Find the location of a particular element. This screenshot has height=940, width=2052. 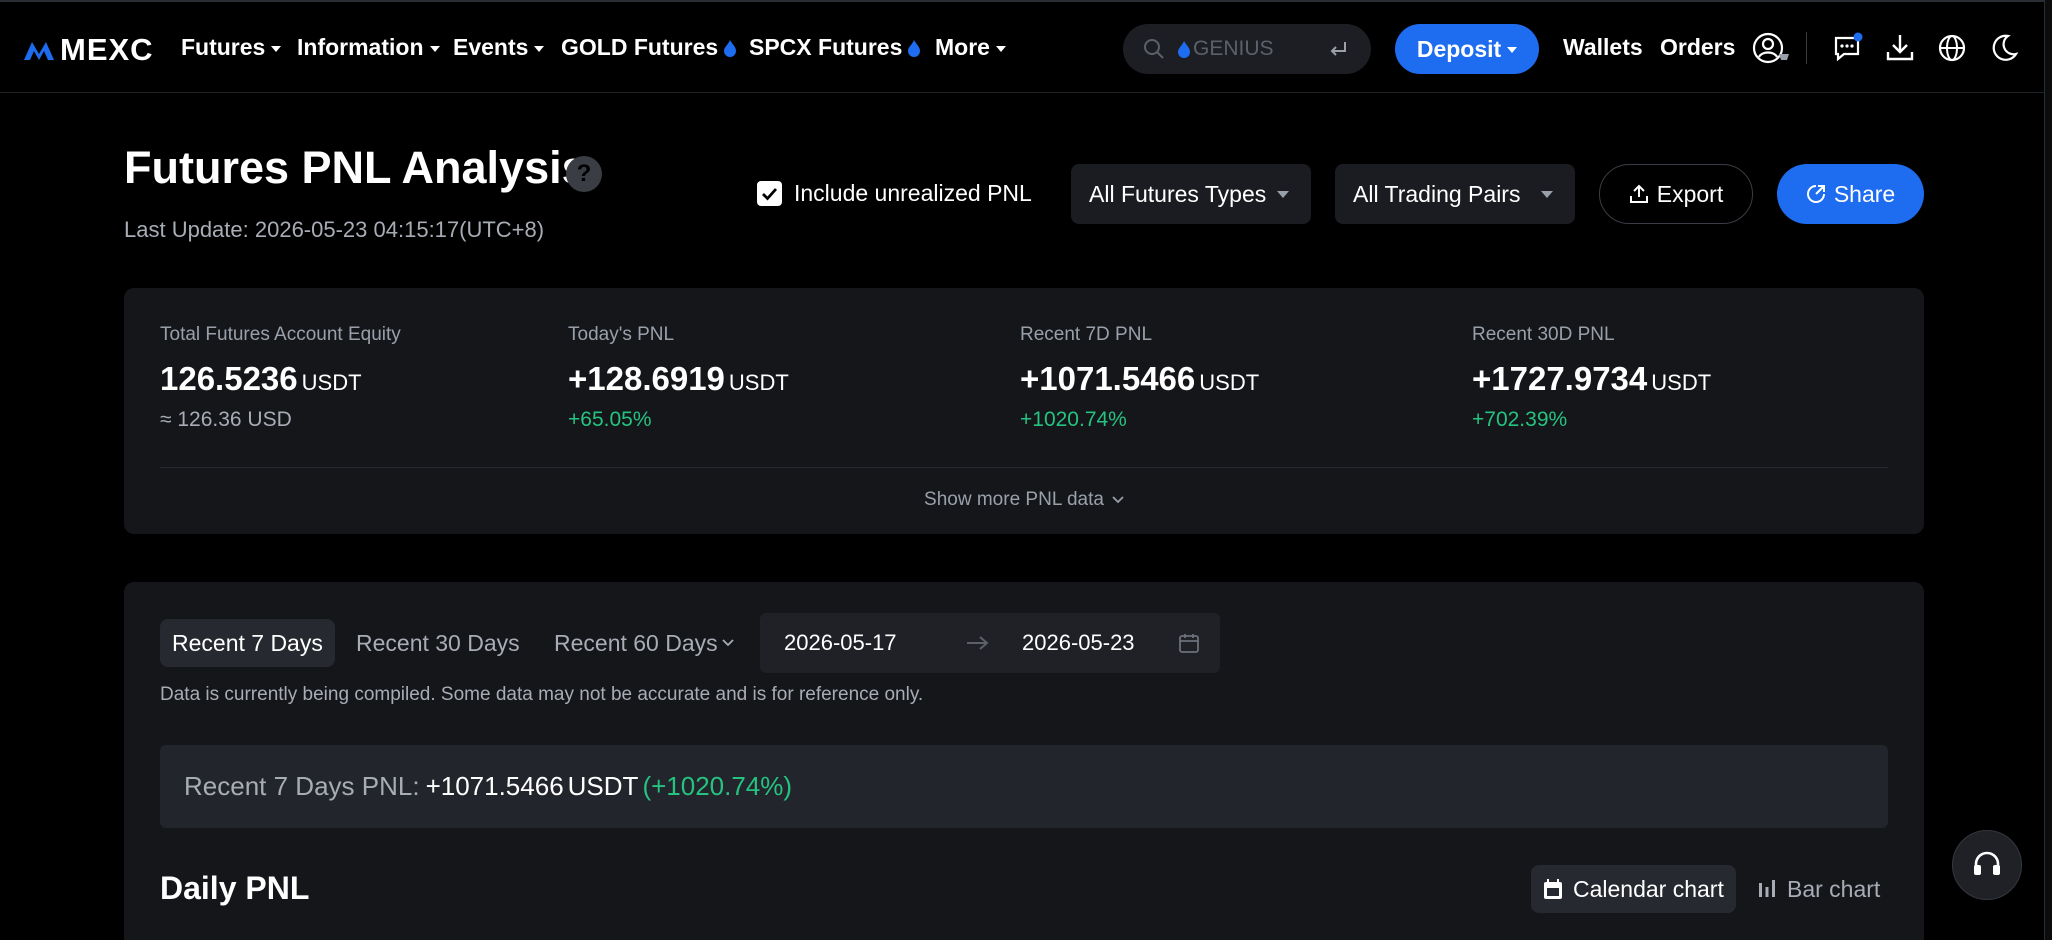

tab-label: Recent 60 Days is located at coordinates (636, 642).